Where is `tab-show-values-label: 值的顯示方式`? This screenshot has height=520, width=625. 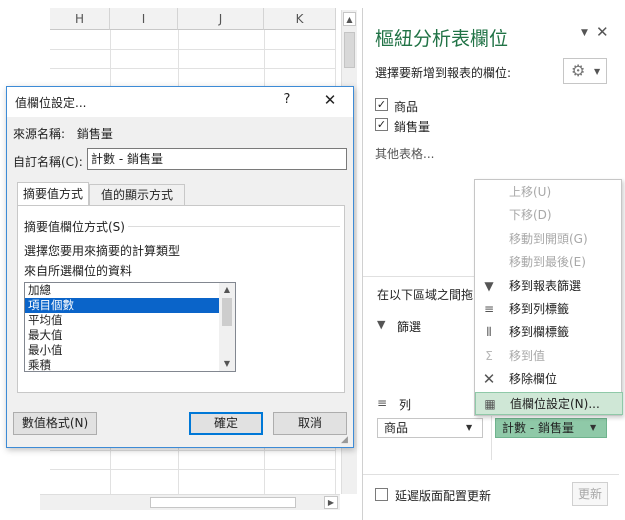 tab-show-values-label: 值的顯示方式 is located at coordinates (136, 195).